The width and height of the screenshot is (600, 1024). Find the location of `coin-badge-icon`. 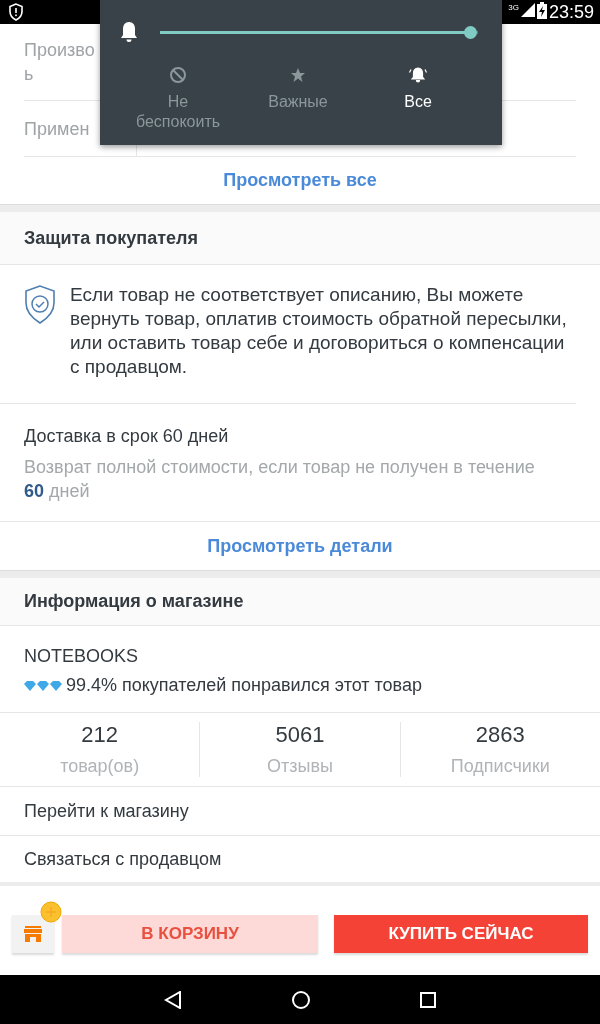

coin-badge-icon is located at coordinates (51, 911).